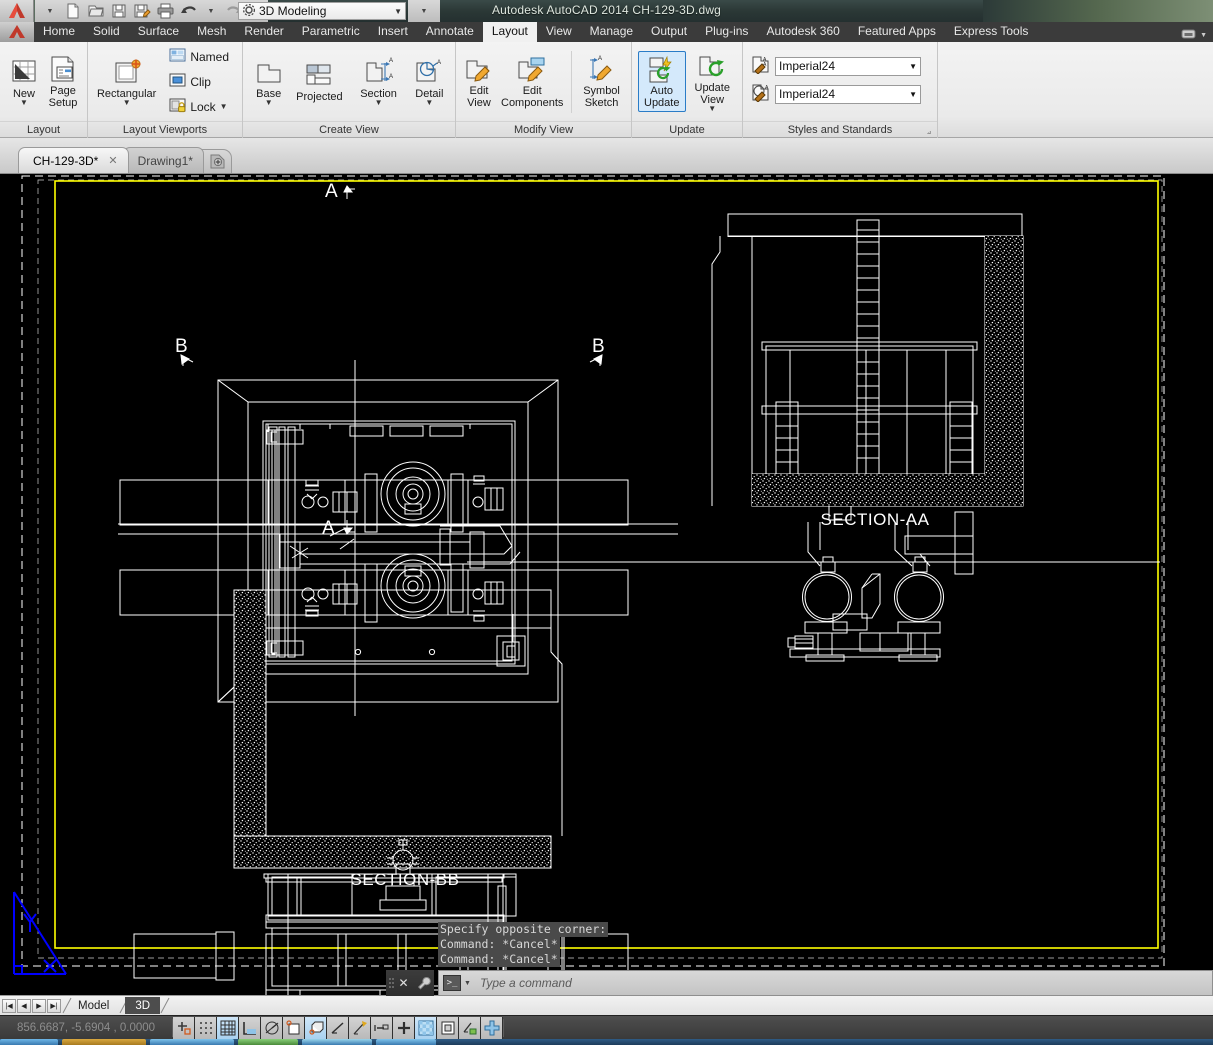 The width and height of the screenshot is (1213, 1045). What do you see at coordinates (319, 97) in the screenshot?
I see `projected-label: Projected` at bounding box center [319, 97].